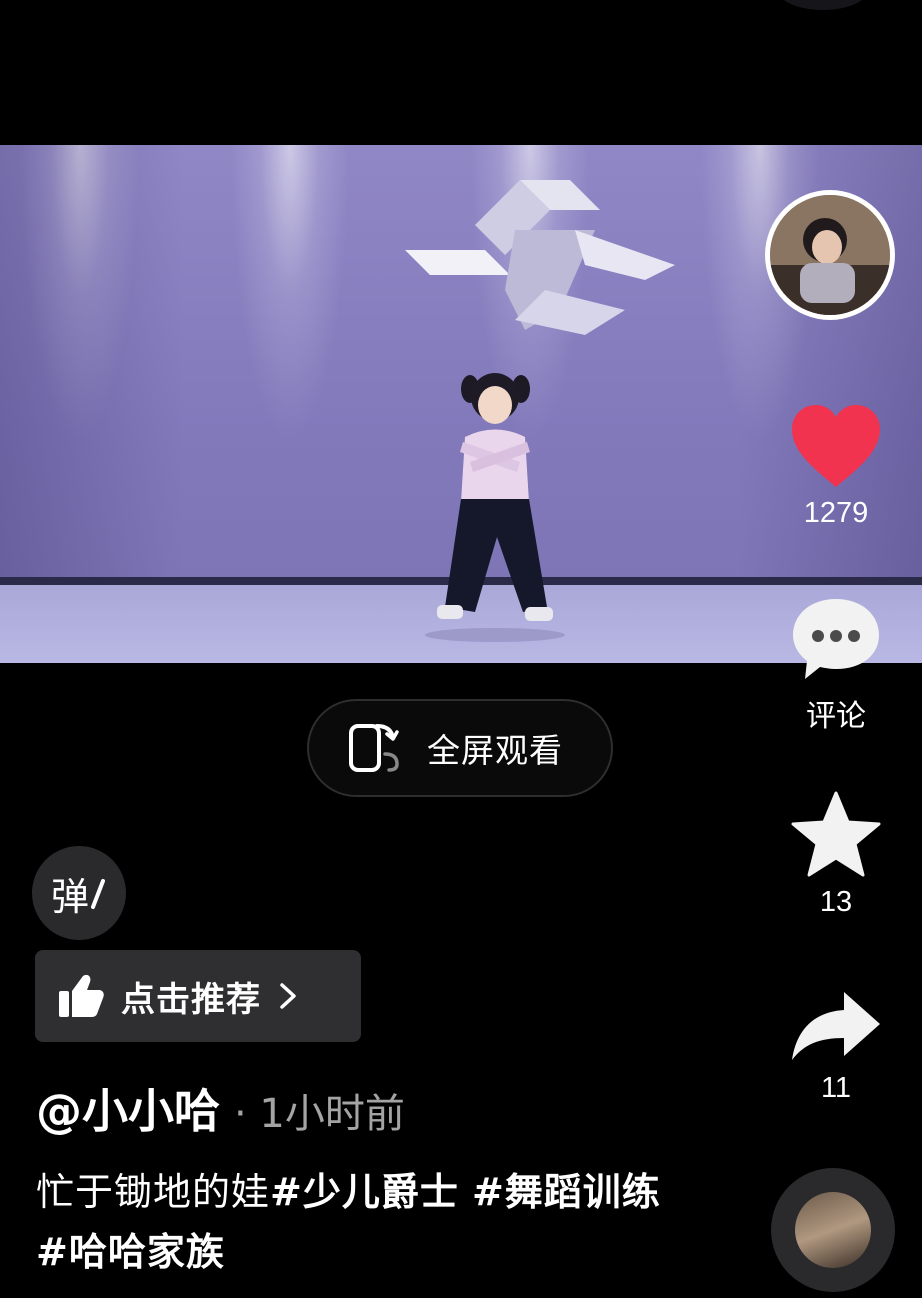 The height and width of the screenshot is (1298, 922). I want to click on danmu-toggle-button: 弹, so click(79, 893).